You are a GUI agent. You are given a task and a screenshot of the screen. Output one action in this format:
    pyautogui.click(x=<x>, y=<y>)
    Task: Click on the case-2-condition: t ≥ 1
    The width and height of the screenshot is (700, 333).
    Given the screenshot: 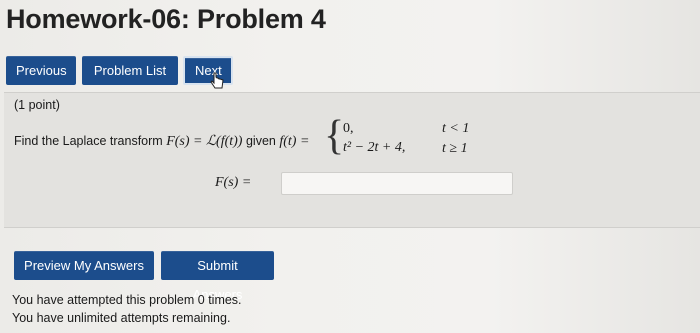 What is the action you would take?
    pyautogui.click(x=455, y=148)
    